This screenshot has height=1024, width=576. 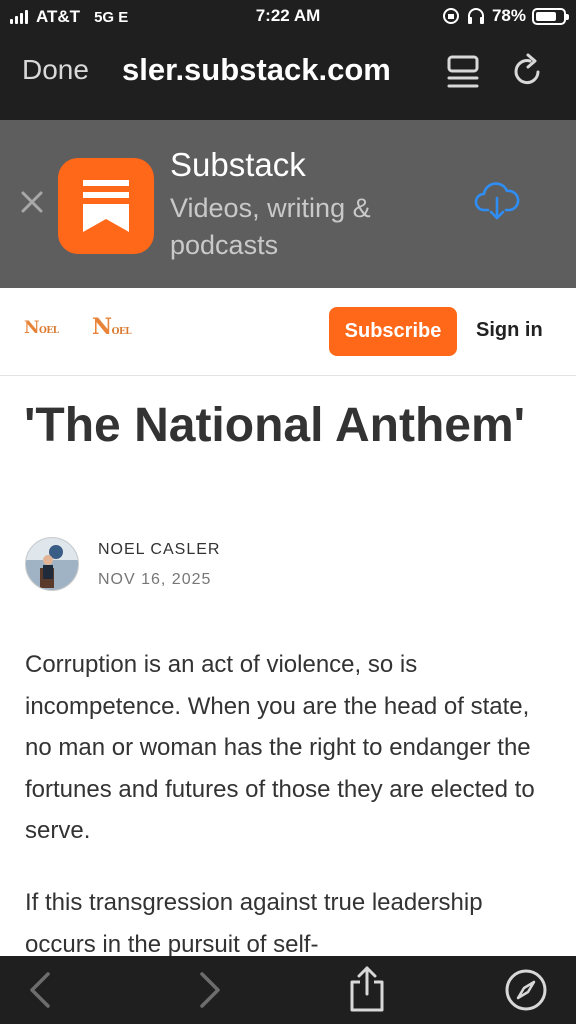 I want to click on status-right: 78%, so click(x=505, y=16).